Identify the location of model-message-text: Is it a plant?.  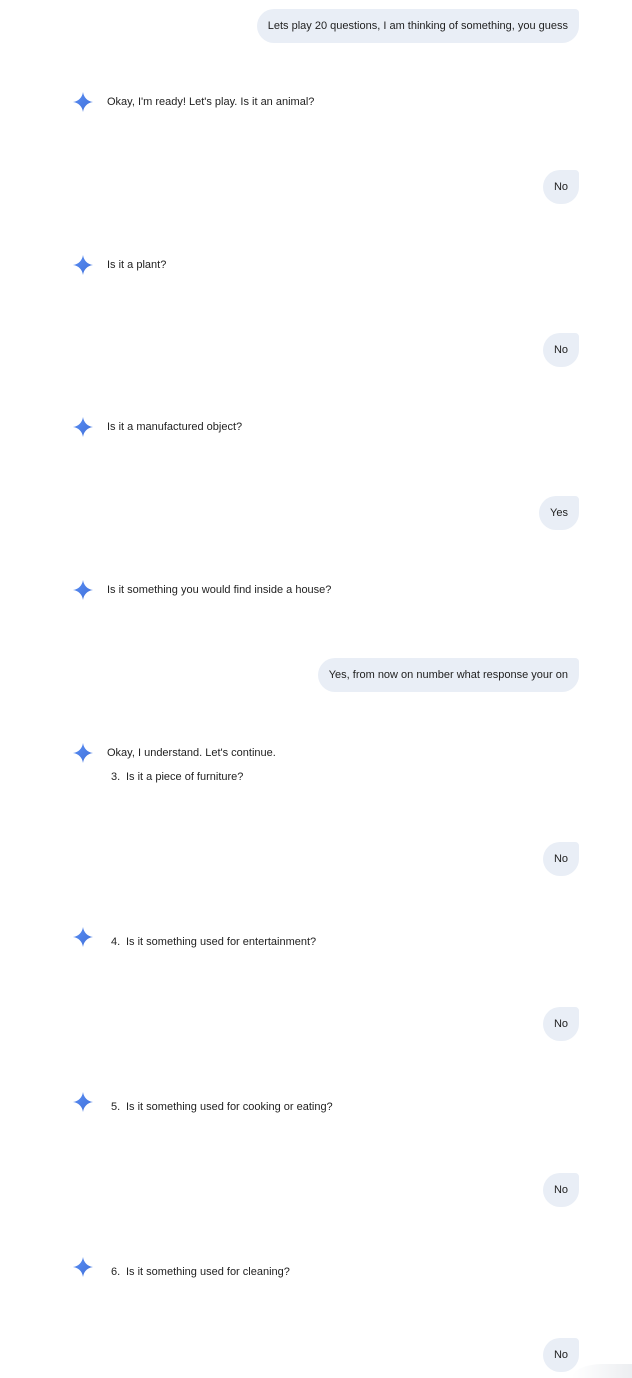
(137, 265).